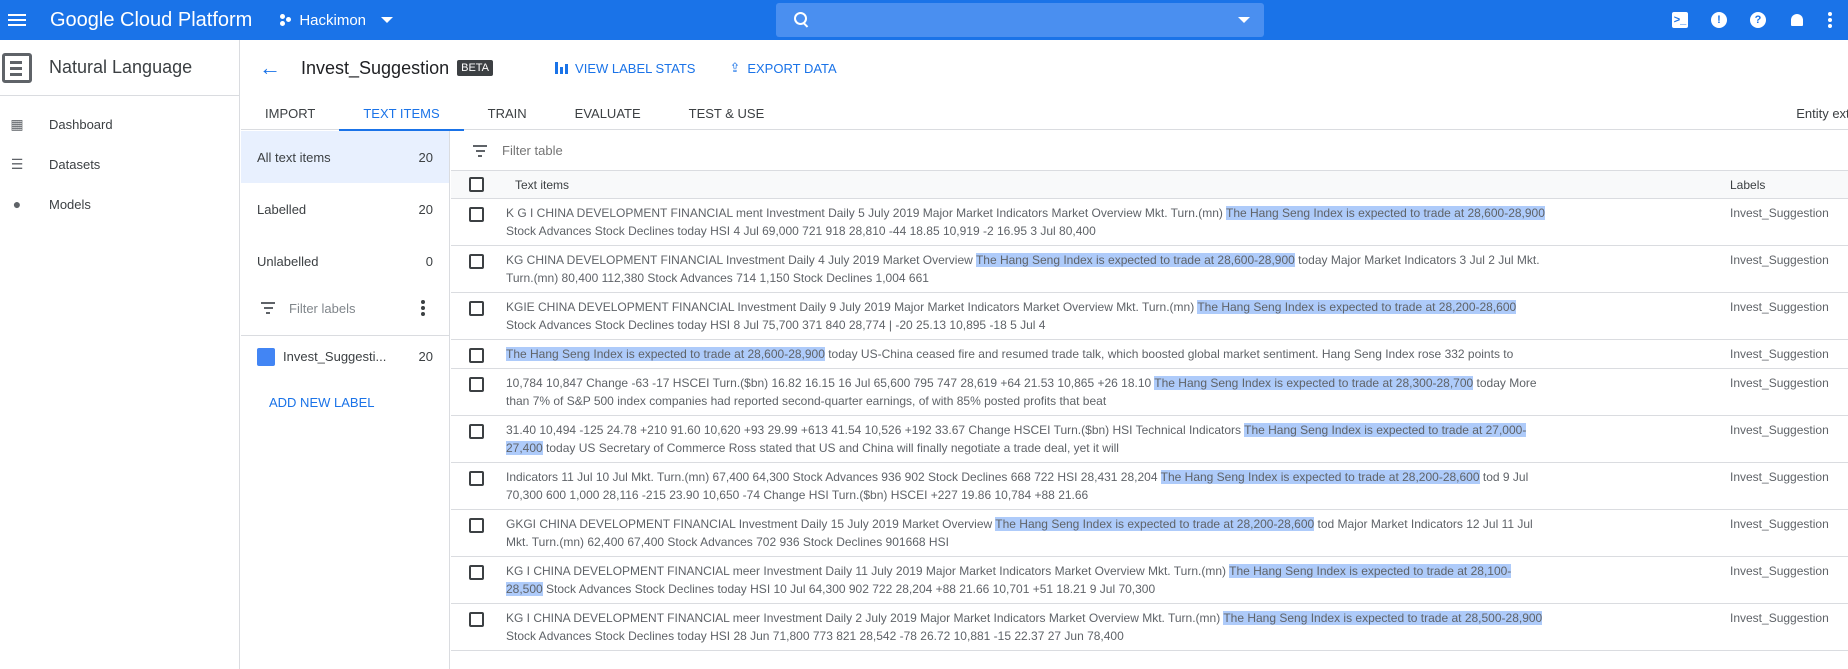 The image size is (1848, 669). What do you see at coordinates (321, 402) in the screenshot?
I see `add-new-label-button: ADD NEW LABEL` at bounding box center [321, 402].